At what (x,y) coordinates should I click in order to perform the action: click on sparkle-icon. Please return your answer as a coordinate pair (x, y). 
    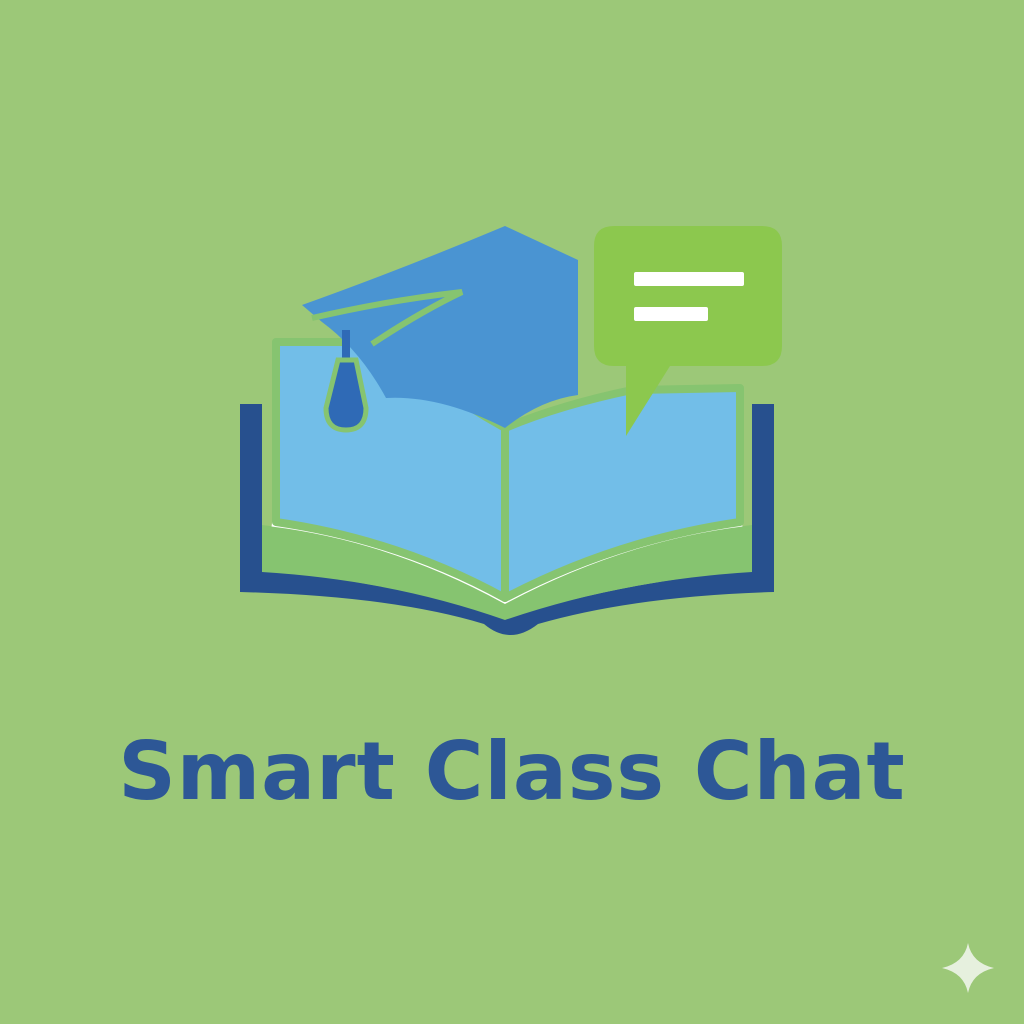
    Looking at the image, I should click on (968, 968).